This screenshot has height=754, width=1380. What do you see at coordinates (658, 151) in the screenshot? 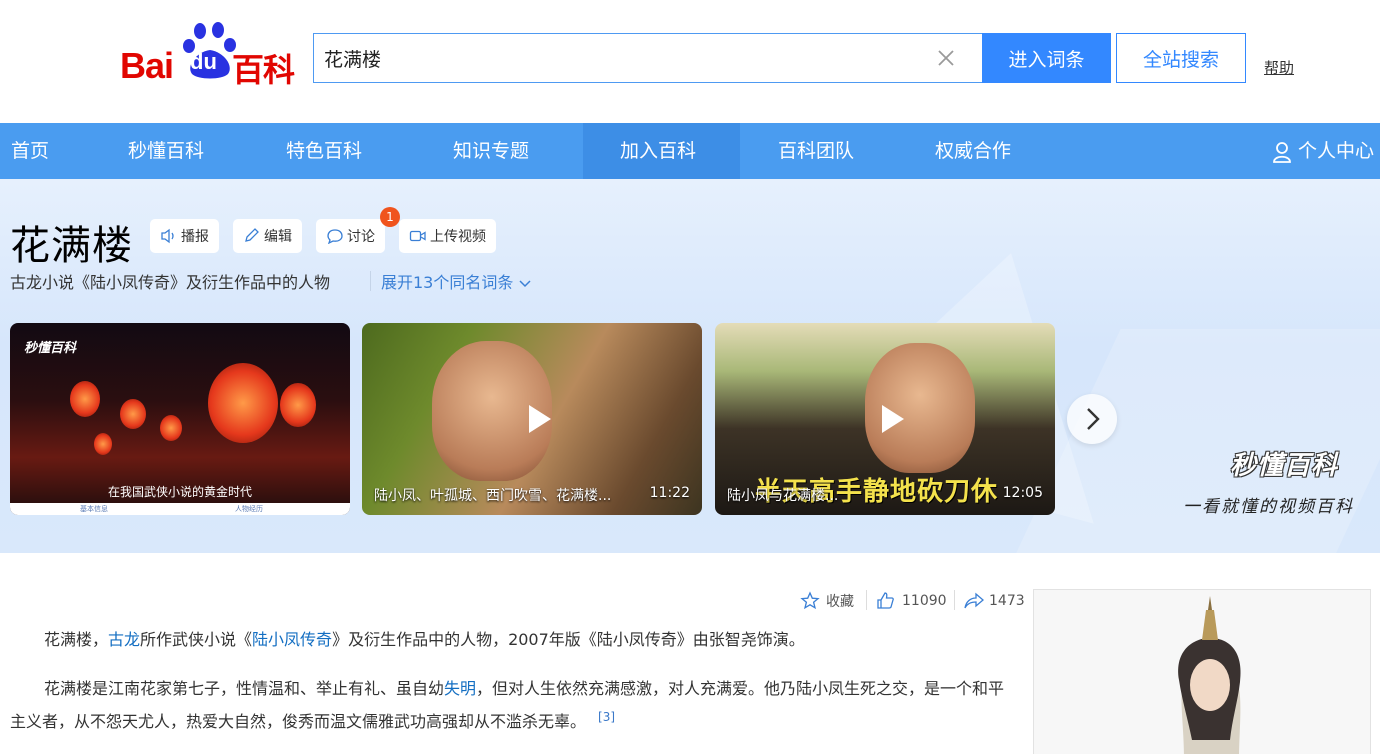
I see `nav-item-join: 加入百科` at bounding box center [658, 151].